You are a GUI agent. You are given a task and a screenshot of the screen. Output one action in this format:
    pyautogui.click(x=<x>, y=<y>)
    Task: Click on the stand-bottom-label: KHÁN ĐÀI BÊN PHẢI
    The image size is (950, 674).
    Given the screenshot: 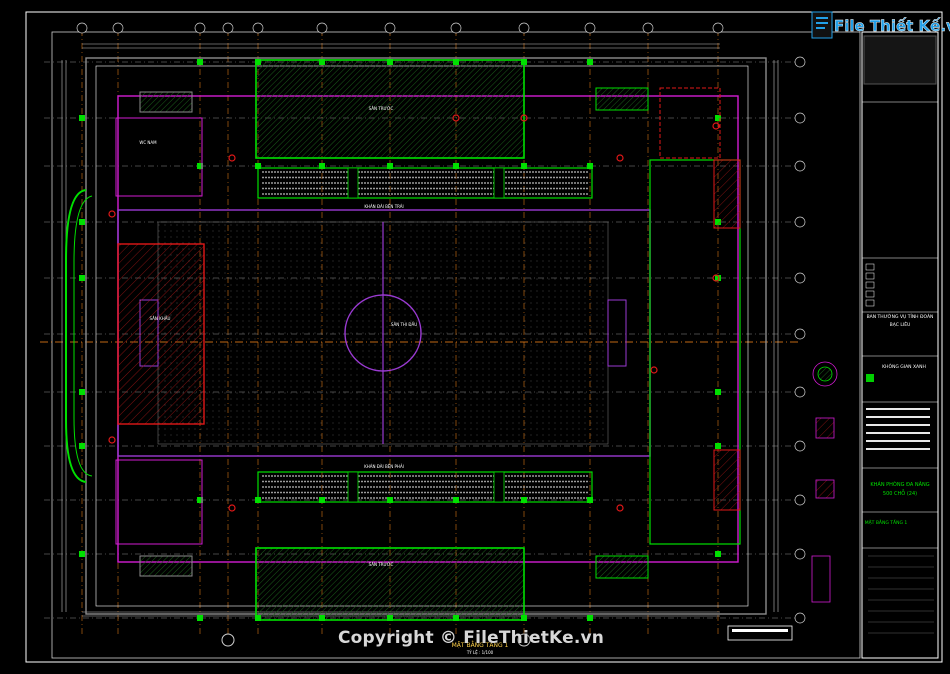 What is the action you would take?
    pyautogui.click(x=384, y=466)
    